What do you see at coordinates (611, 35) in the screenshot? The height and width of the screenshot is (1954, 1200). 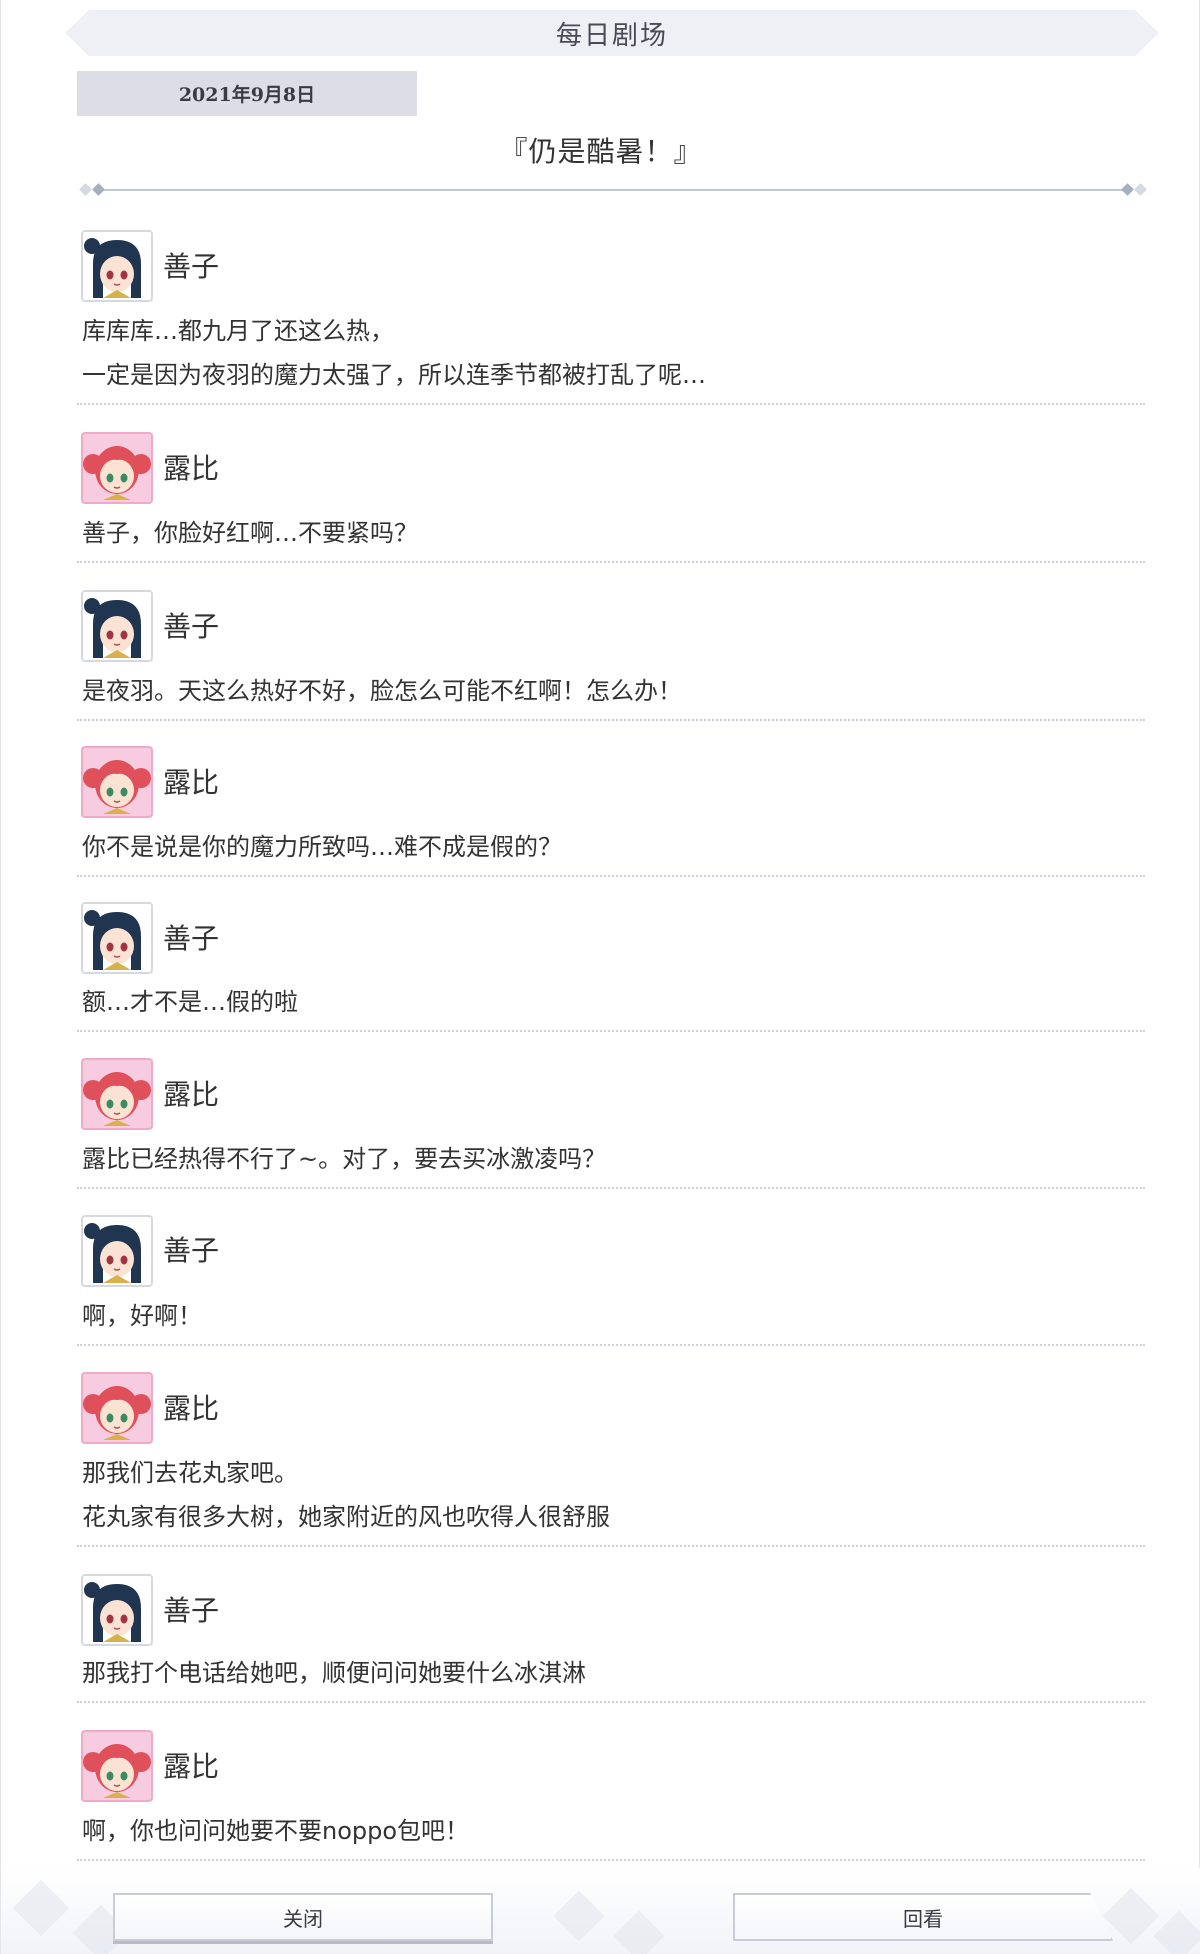 I see `header-title: 每日剧场` at bounding box center [611, 35].